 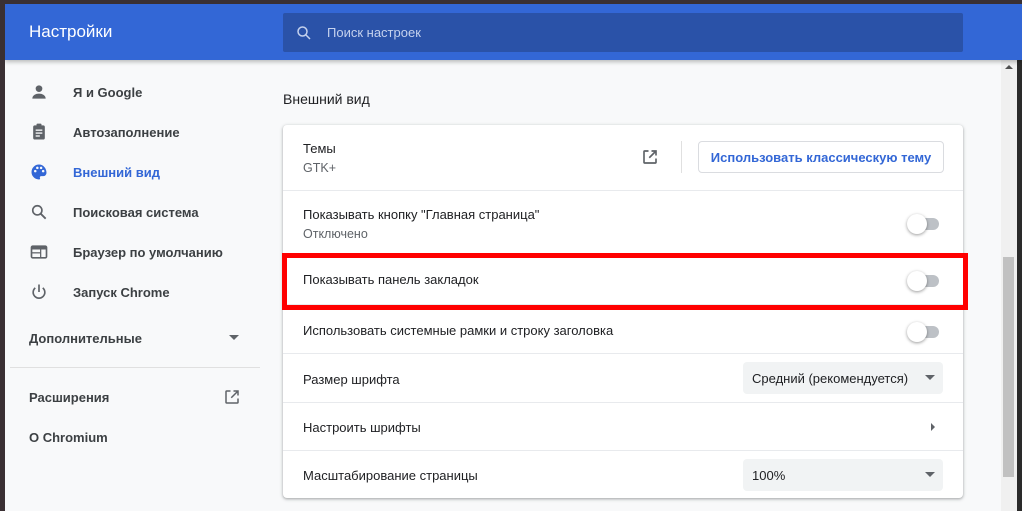 What do you see at coordinates (39, 252) in the screenshot?
I see `browser-window-icon` at bounding box center [39, 252].